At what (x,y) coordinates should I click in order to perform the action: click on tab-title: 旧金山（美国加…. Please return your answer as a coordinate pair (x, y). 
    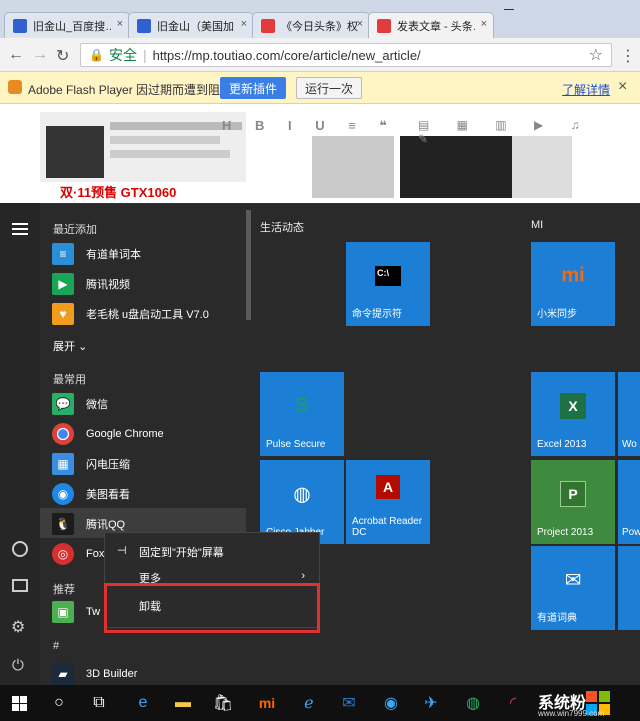
    Looking at the image, I should click on (196, 26).